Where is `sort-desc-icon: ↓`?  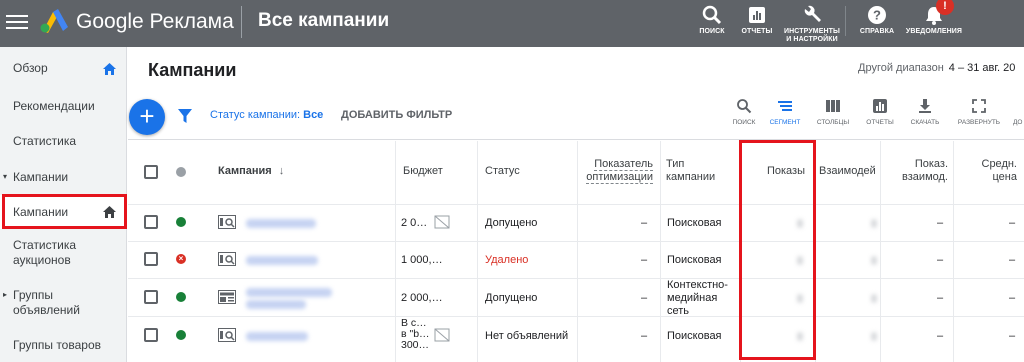 sort-desc-icon: ↓ is located at coordinates (281, 171).